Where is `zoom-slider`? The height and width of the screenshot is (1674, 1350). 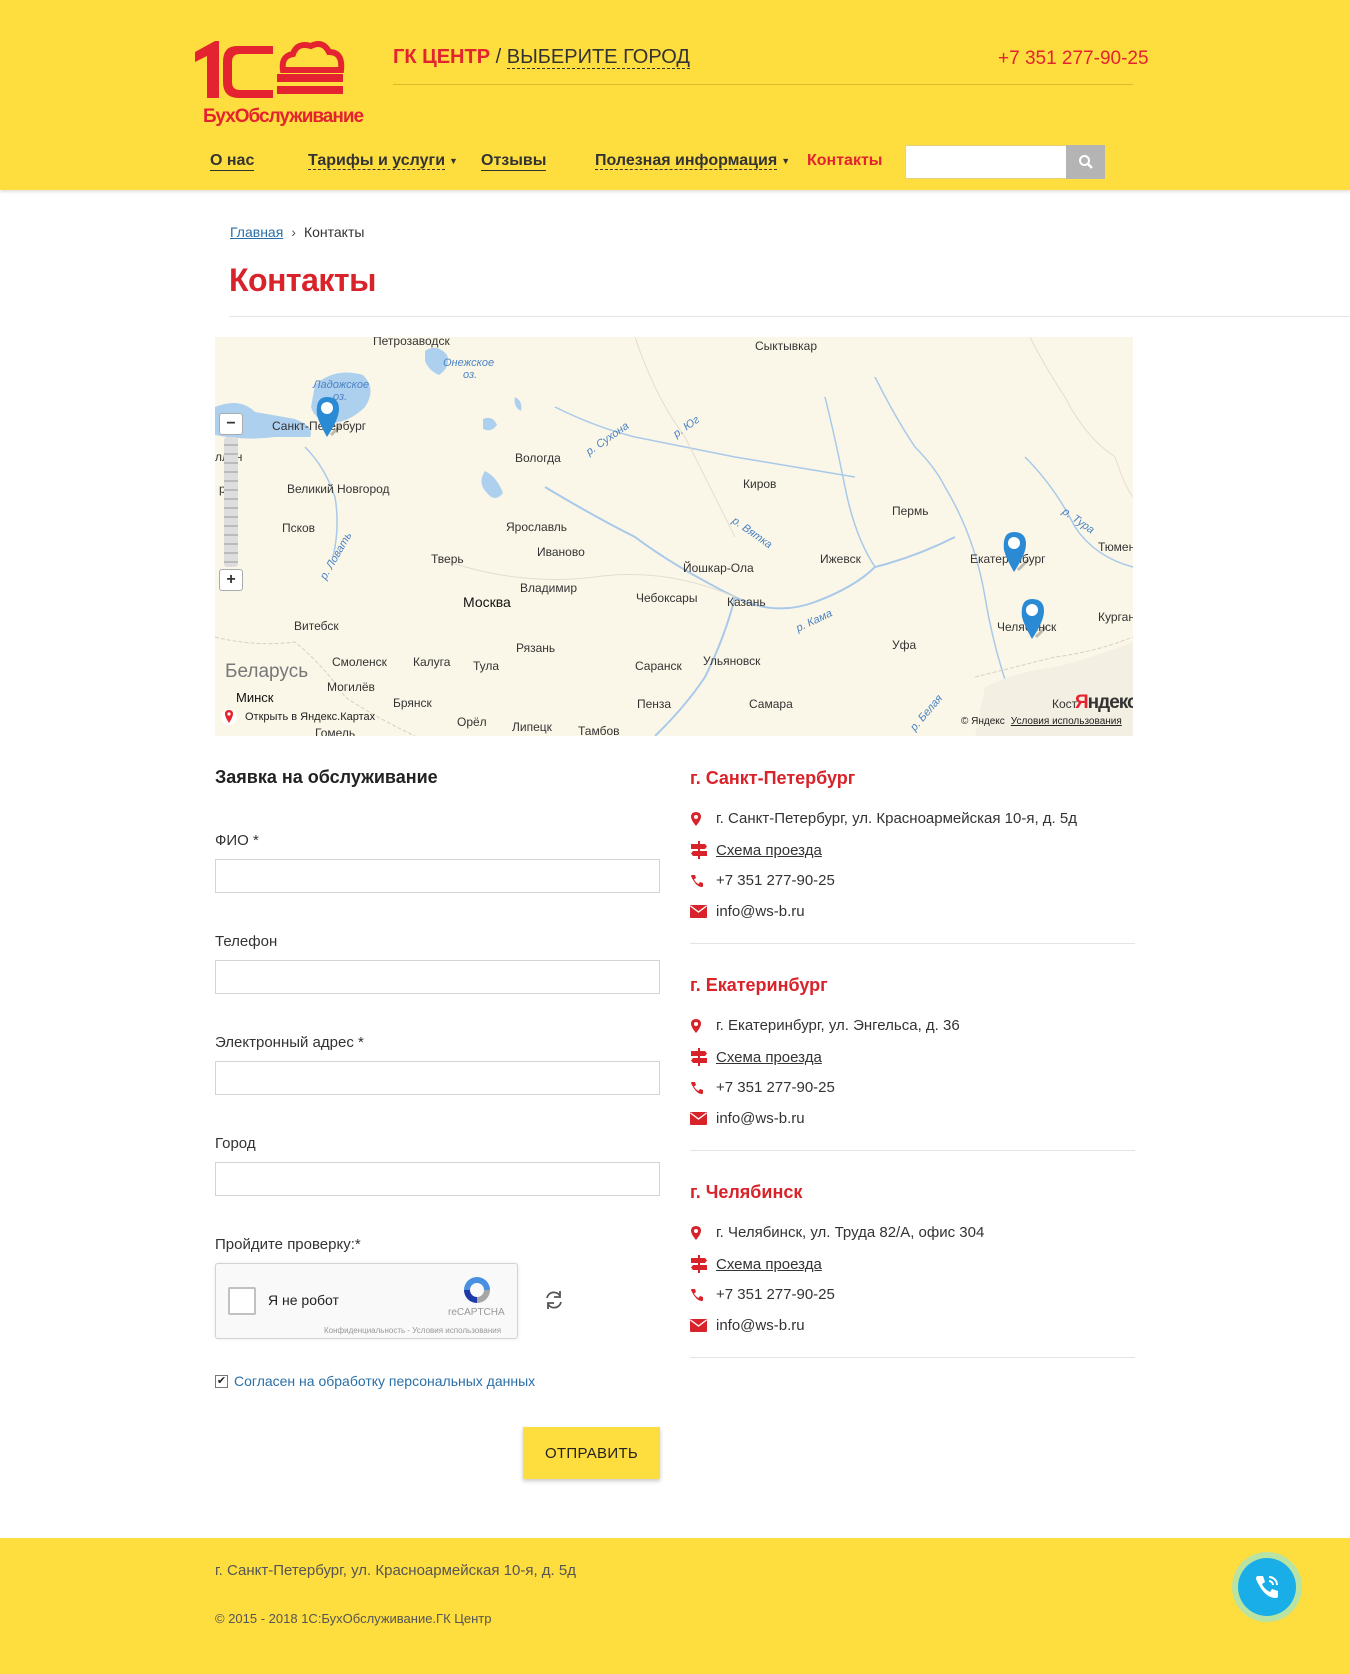 zoom-slider is located at coordinates (231, 502).